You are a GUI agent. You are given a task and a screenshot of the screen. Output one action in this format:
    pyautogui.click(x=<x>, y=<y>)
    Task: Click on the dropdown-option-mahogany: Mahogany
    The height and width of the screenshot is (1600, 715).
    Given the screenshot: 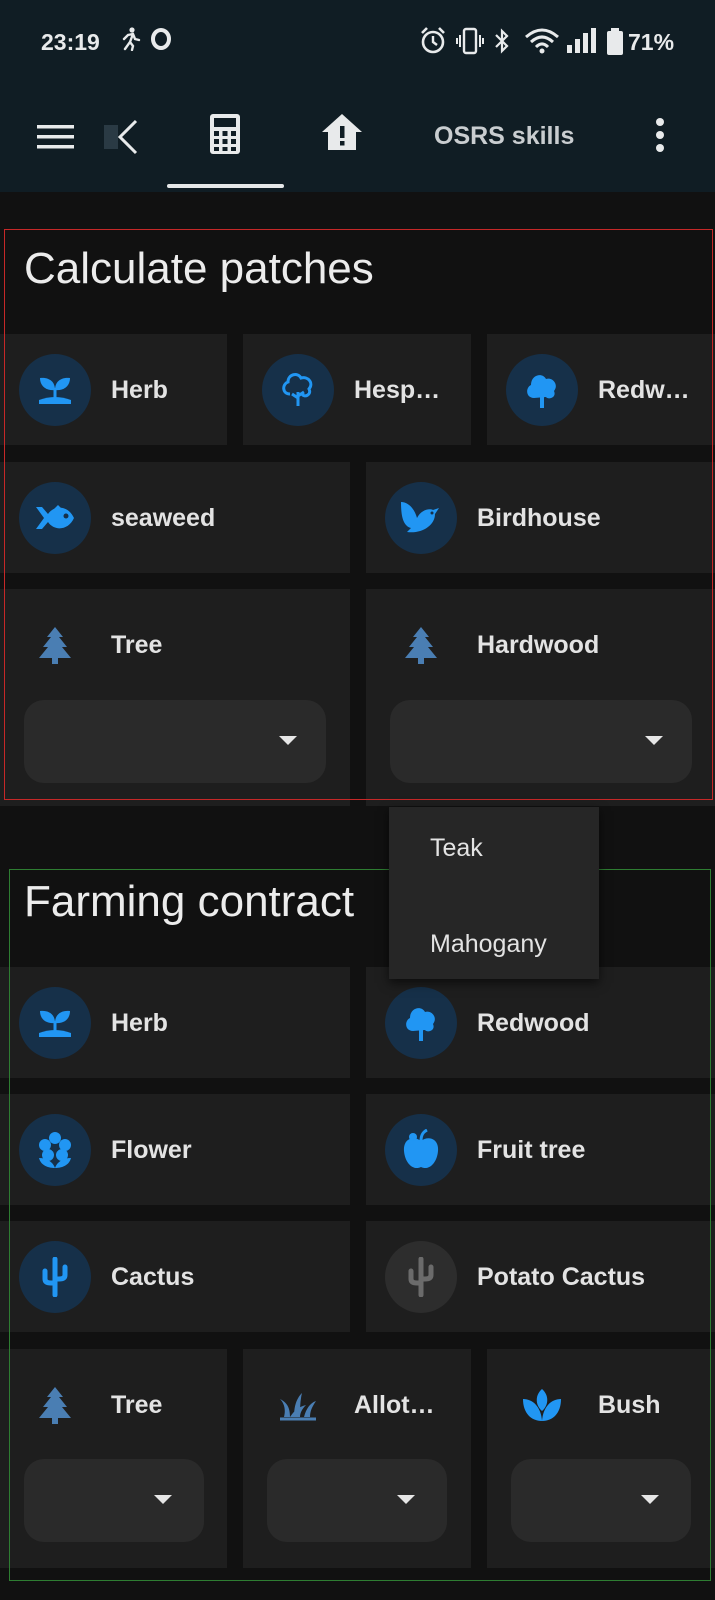 What is the action you would take?
    pyautogui.click(x=488, y=944)
    